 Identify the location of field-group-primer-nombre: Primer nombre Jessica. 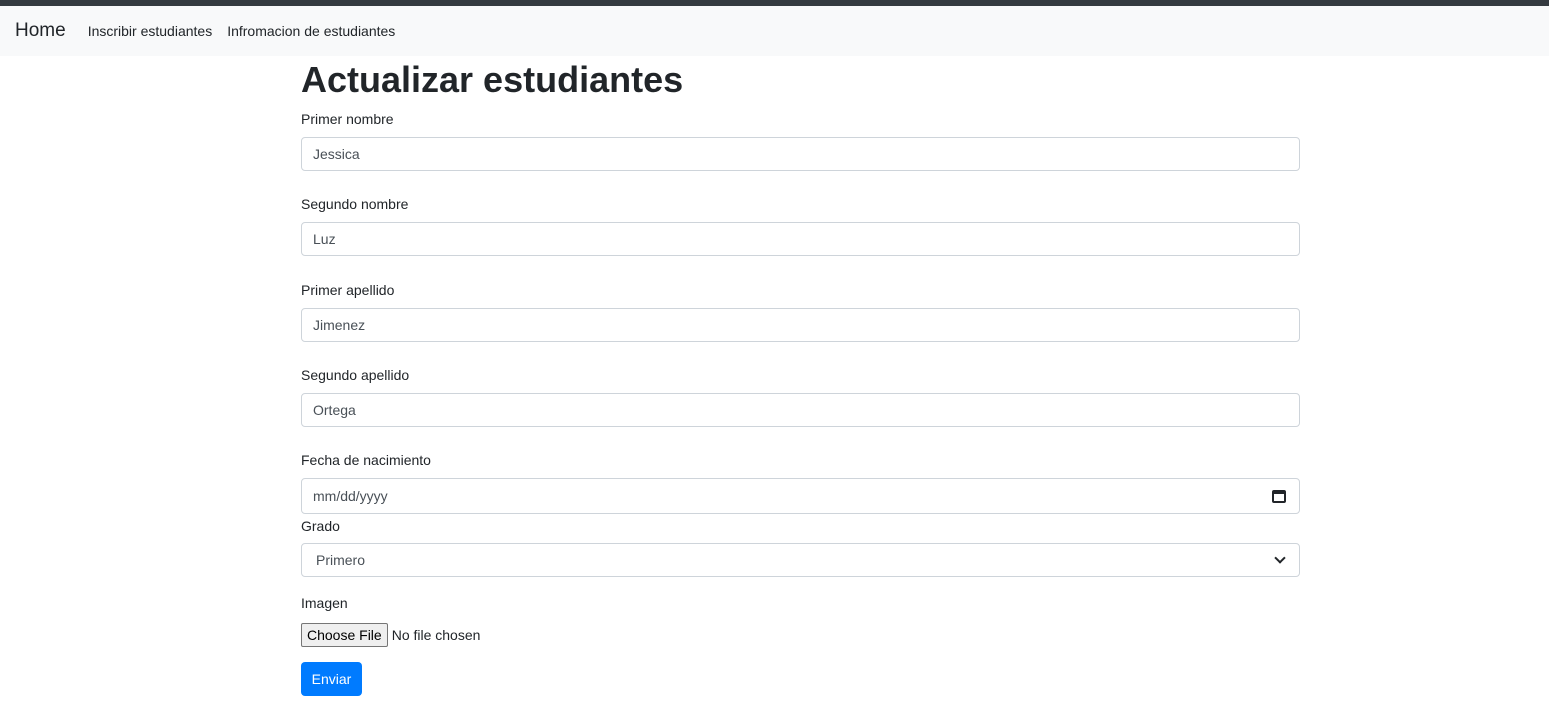
(800, 140).